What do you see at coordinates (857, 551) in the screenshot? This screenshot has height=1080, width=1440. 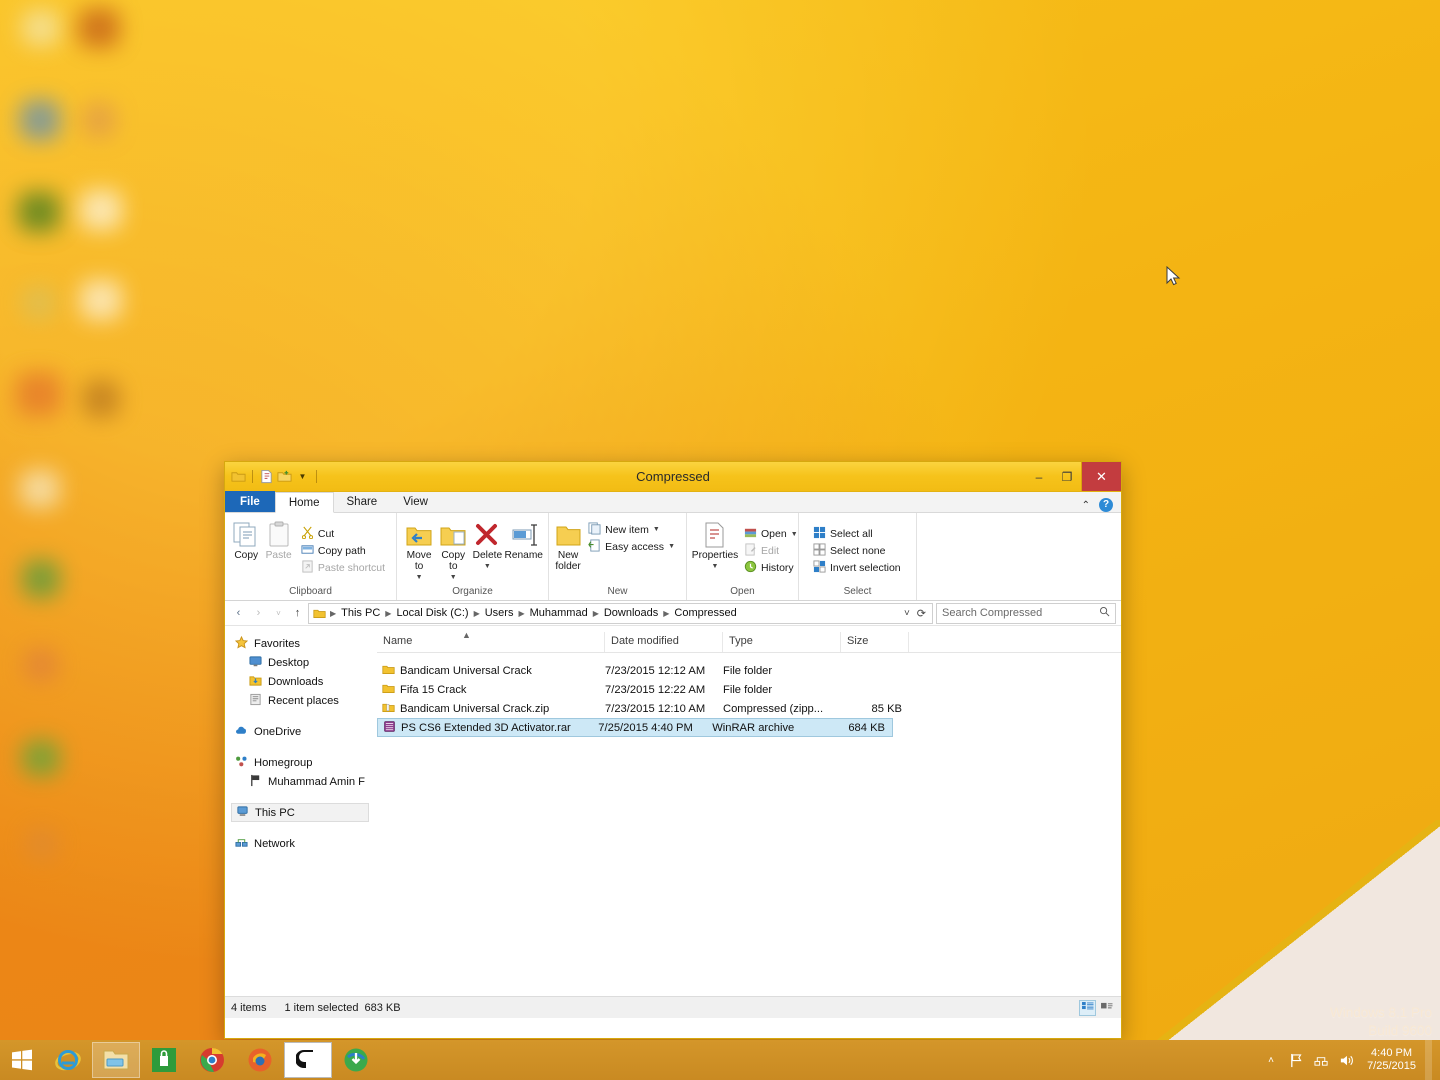 I see `select-none-button: Select none` at bounding box center [857, 551].